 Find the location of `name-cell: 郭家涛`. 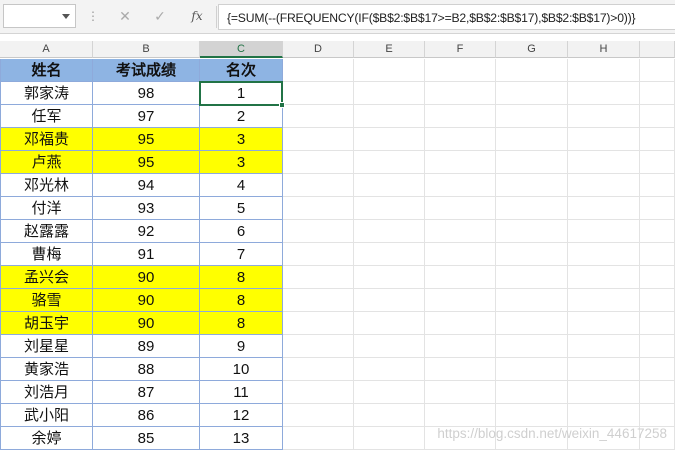

name-cell: 郭家涛 is located at coordinates (46, 93).